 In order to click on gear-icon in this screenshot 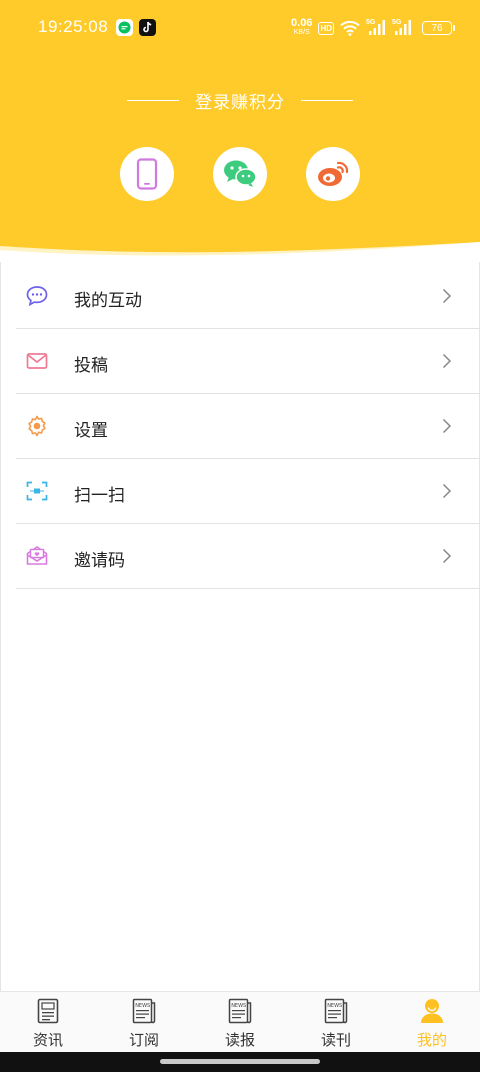, I will do `click(37, 426)`.